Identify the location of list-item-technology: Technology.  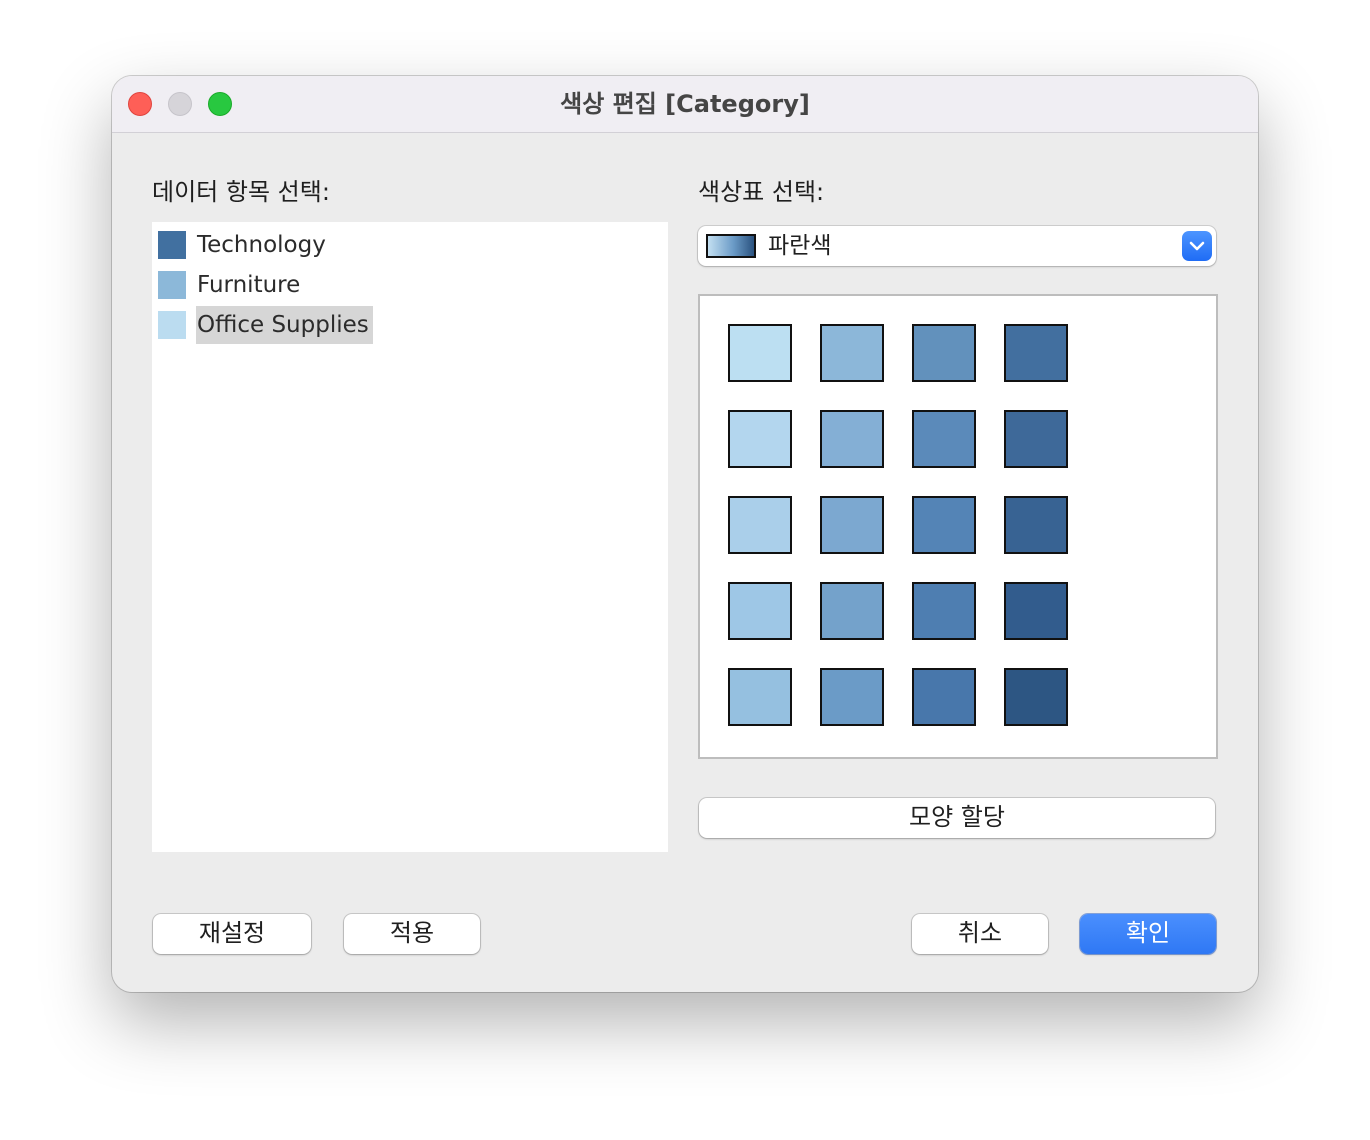
(408, 244).